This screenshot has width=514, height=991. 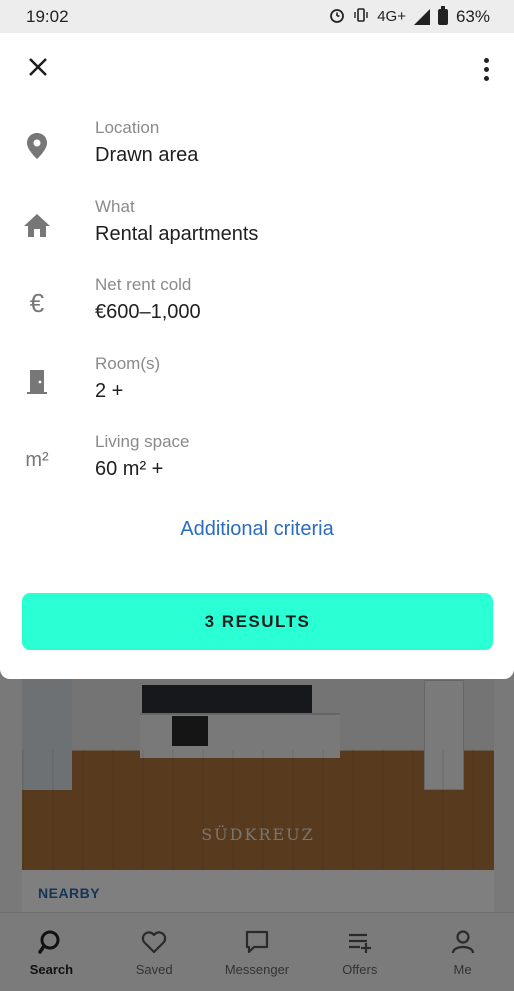 I want to click on close-icon, so click(x=38, y=69).